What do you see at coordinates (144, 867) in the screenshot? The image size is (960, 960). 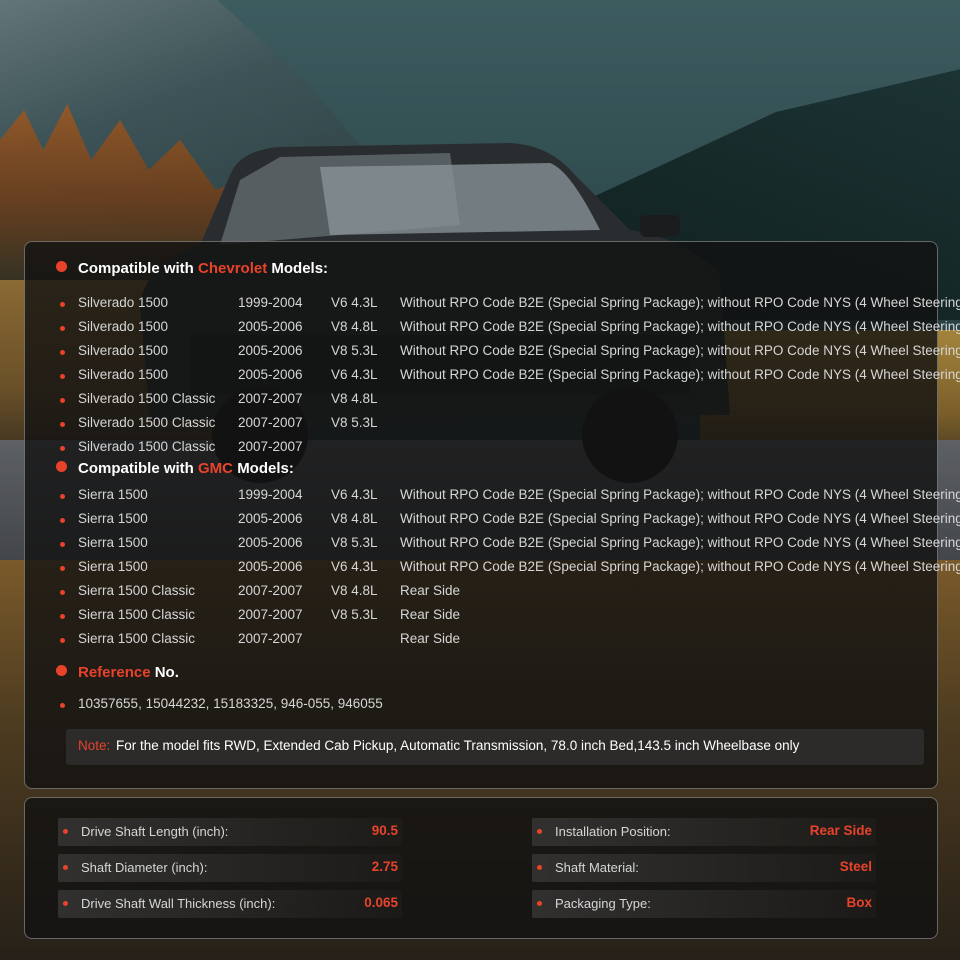 I see `spec-label: Shaft Diameter (inch):` at bounding box center [144, 867].